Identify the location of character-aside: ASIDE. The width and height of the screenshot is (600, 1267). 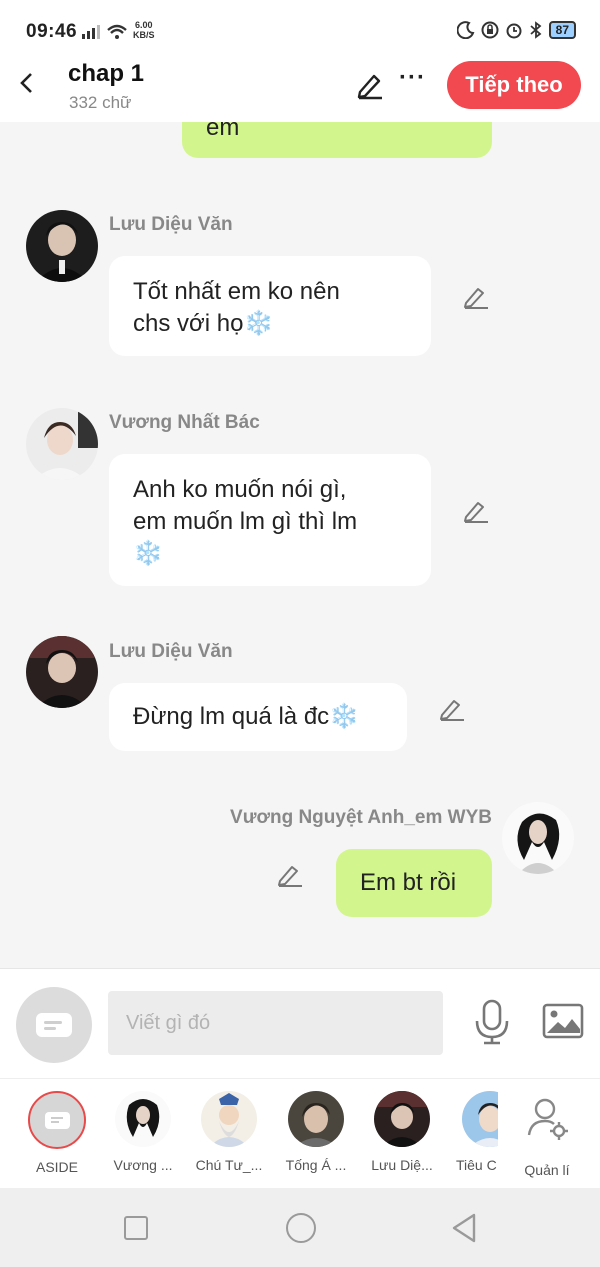
(57, 1133).